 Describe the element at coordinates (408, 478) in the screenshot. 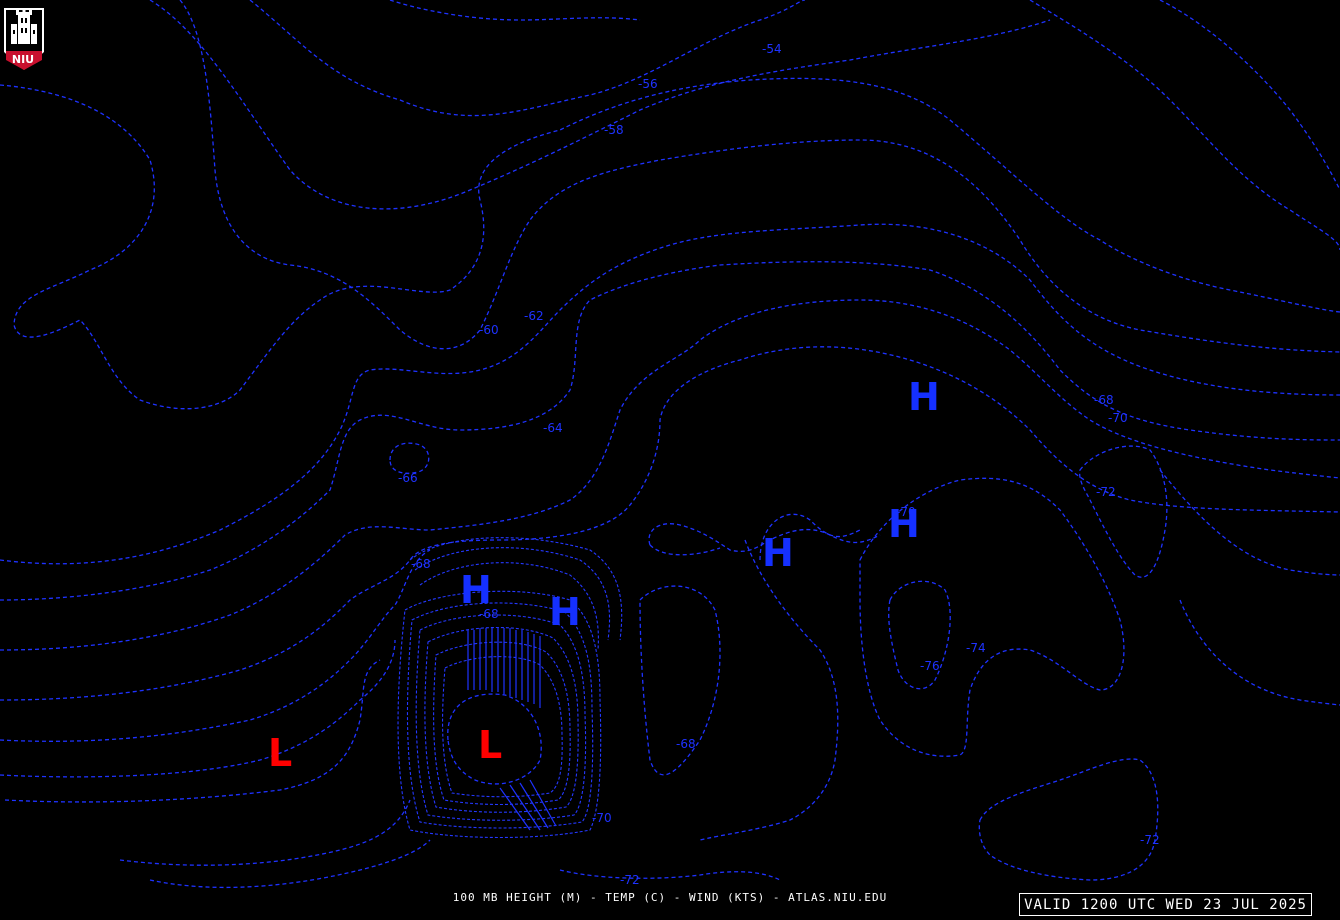

I see `svg-text: -66` at that location.